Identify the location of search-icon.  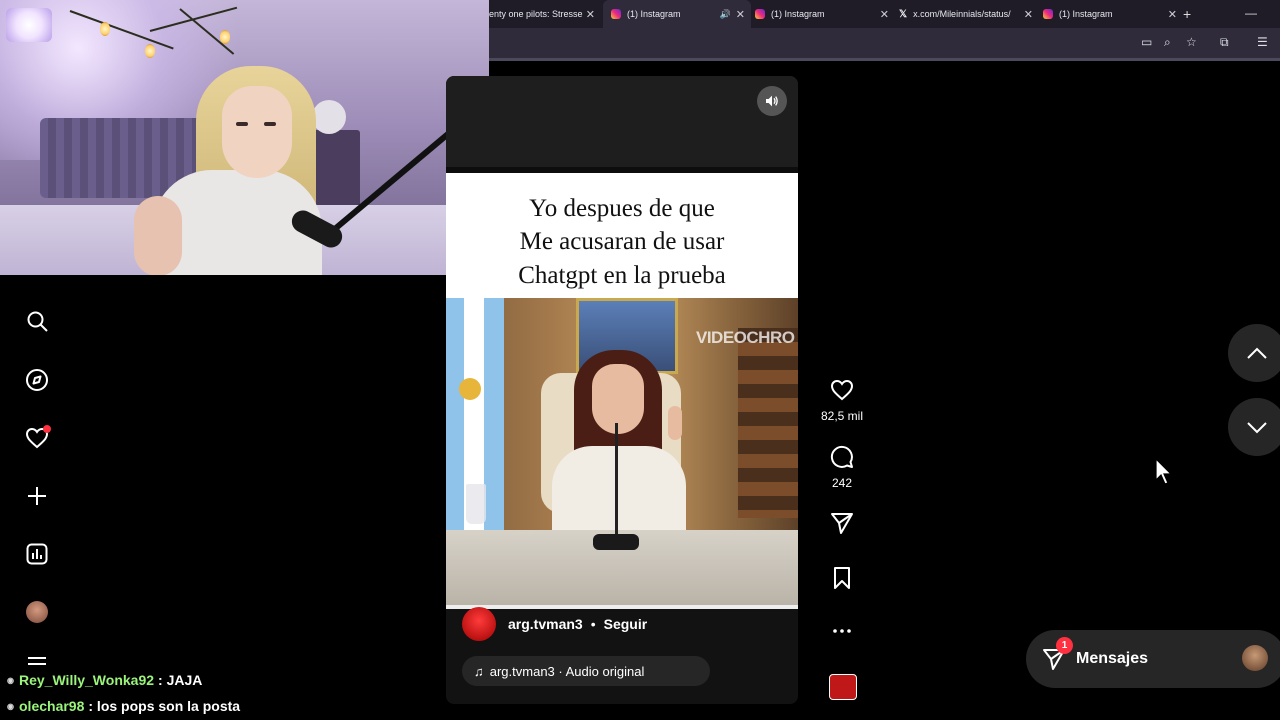
(37, 321).